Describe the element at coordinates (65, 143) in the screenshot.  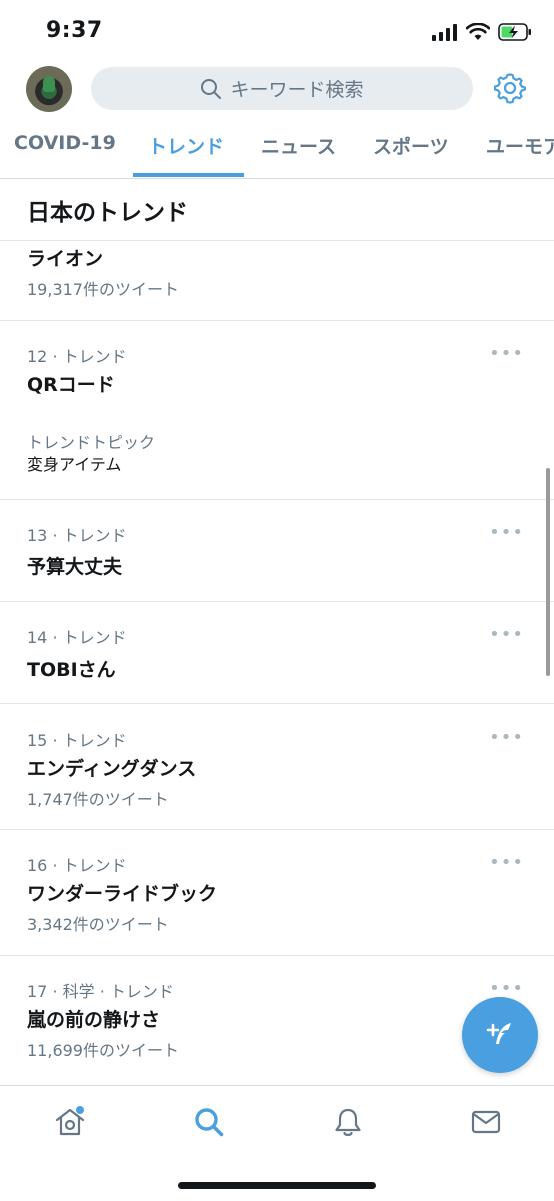
I see `tab-covid19: COVID-19` at that location.